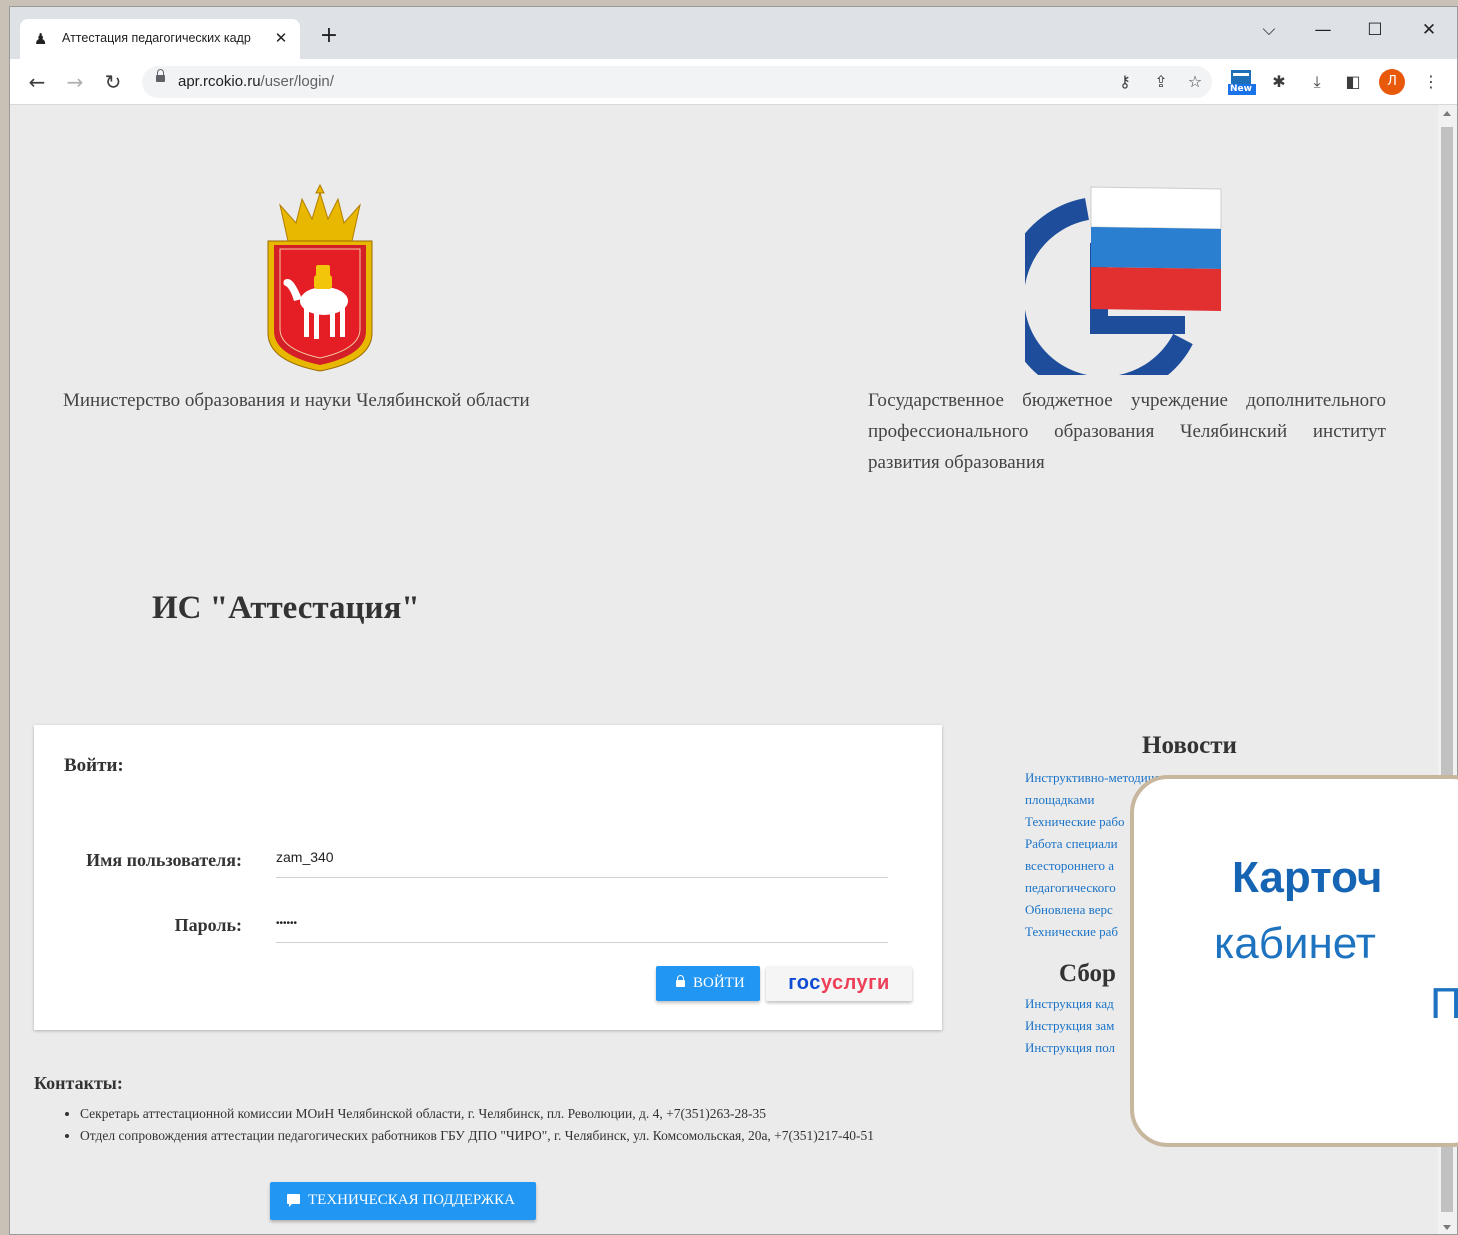 The height and width of the screenshot is (1235, 1458). Describe the element at coordinates (287, 923) in the screenshot. I see `password-value: ••••••` at that location.